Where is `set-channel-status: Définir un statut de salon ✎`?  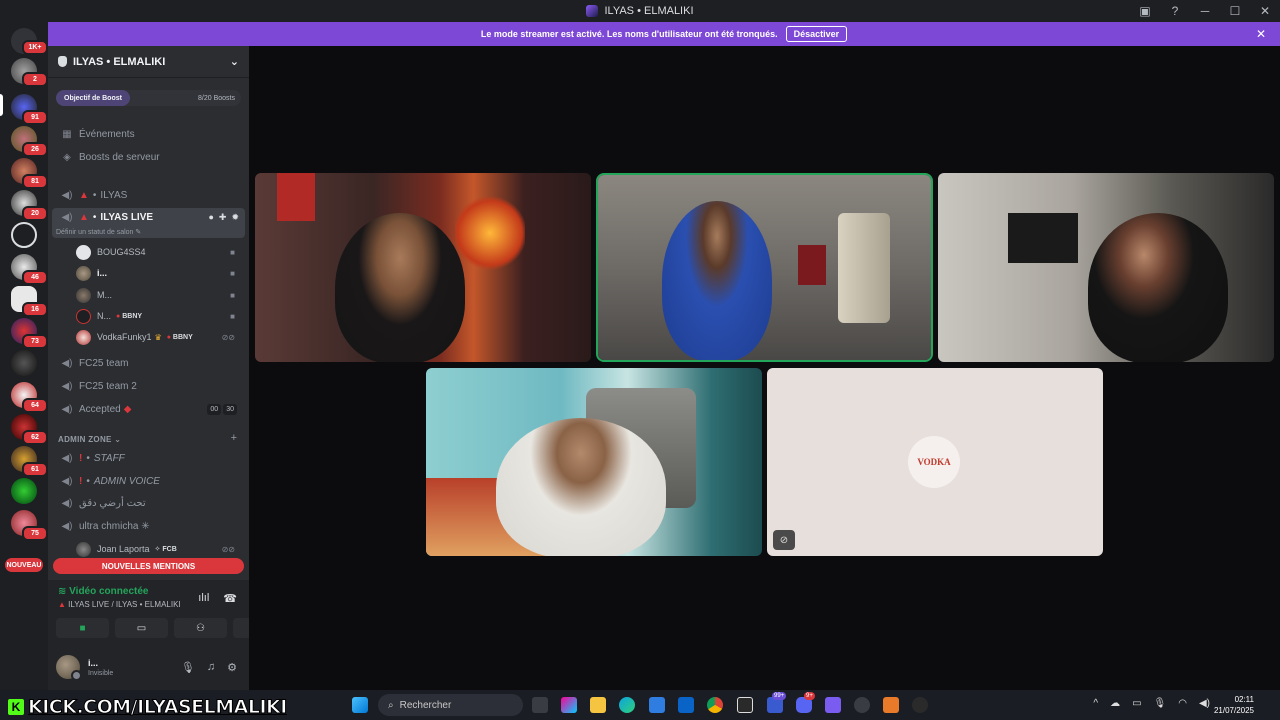
set-channel-status: Définir un statut de salon ✎ is located at coordinates (98, 232).